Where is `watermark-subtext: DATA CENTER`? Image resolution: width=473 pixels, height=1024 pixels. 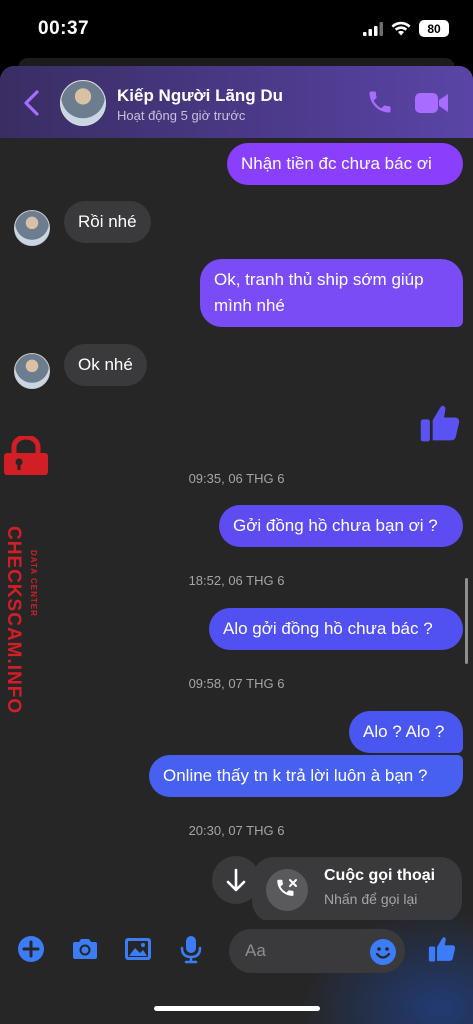 watermark-subtext: DATA CENTER is located at coordinates (33, 583).